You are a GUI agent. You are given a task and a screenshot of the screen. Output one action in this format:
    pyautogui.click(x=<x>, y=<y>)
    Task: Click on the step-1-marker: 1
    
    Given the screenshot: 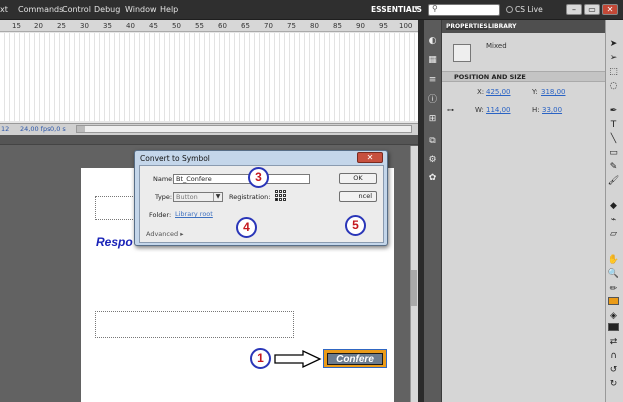 What is the action you would take?
    pyautogui.click(x=260, y=358)
    